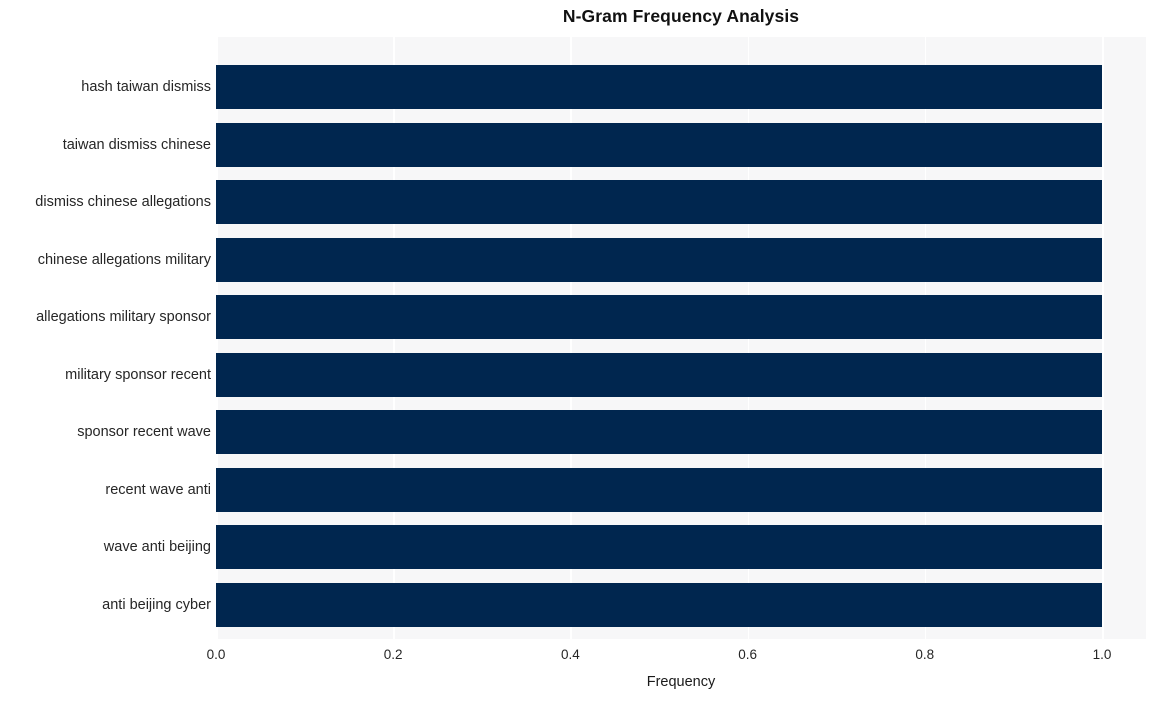  Describe the element at coordinates (156, 604) in the screenshot. I see `y-tick-label: anti beijing cyber` at that location.